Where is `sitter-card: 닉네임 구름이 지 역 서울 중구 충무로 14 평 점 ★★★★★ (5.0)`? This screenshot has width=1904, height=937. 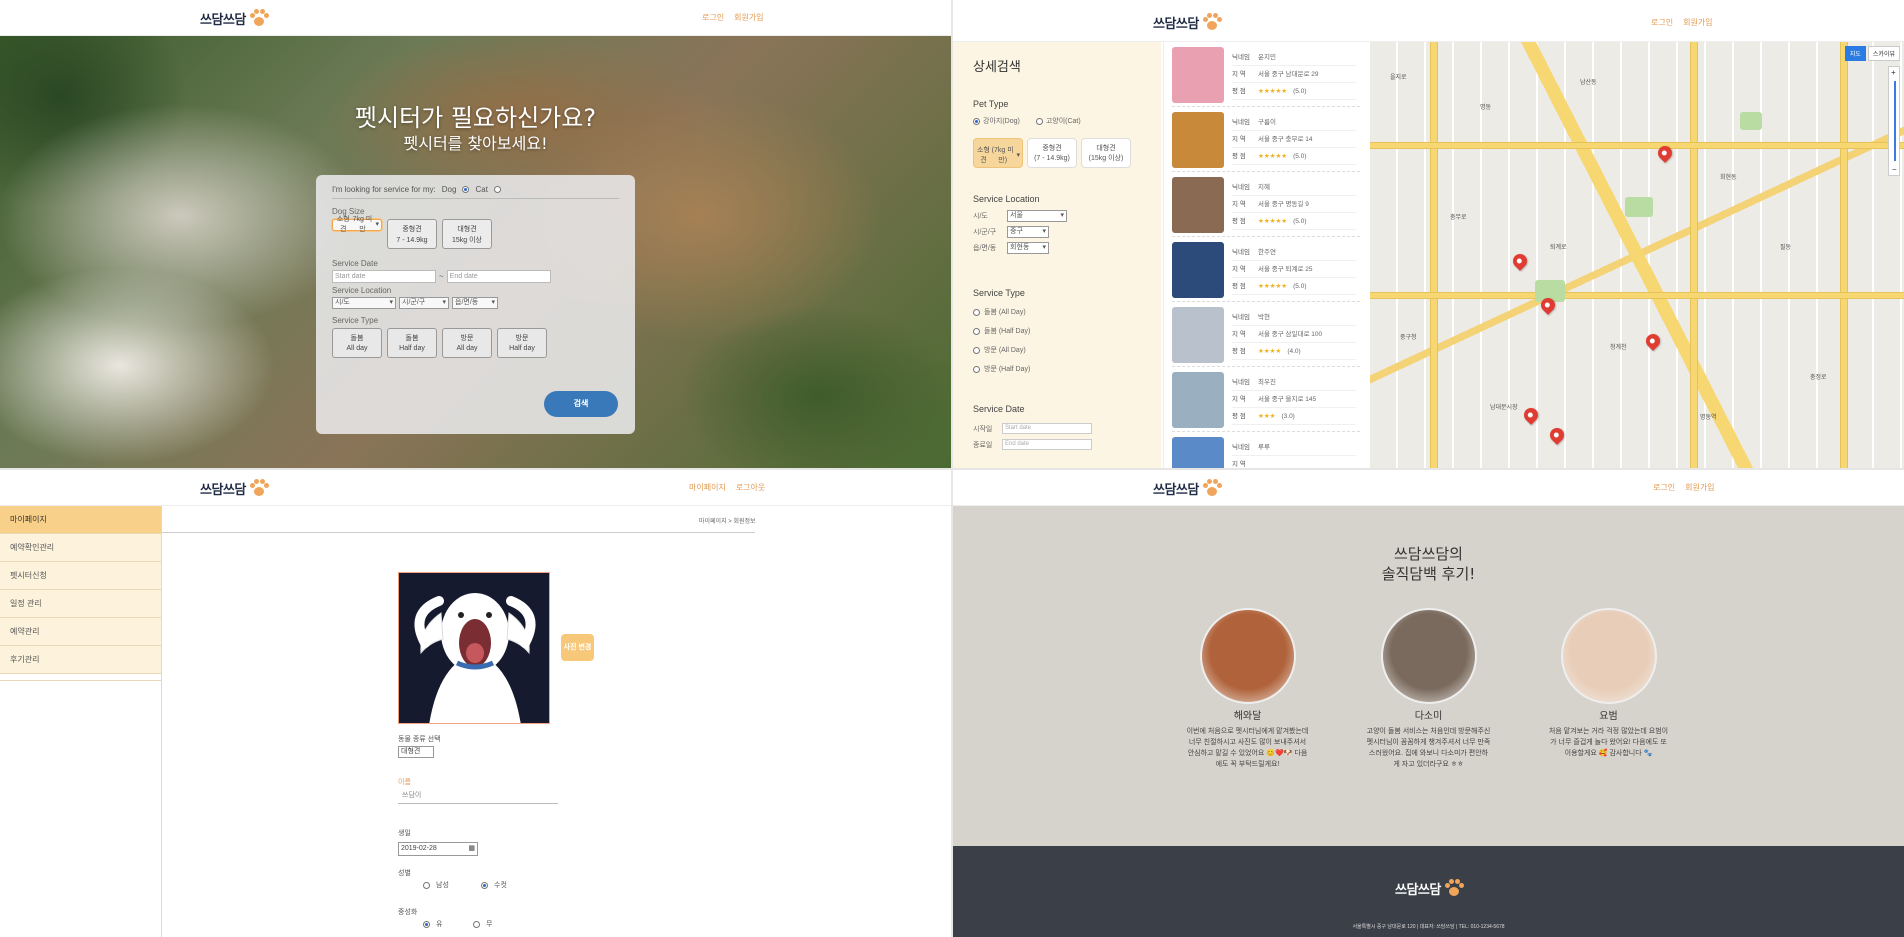 sitter-card: 닉네임 구름이 지 역 서울 중구 충무로 14 평 점 ★★★★★ (5.0) is located at coordinates (1266, 139).